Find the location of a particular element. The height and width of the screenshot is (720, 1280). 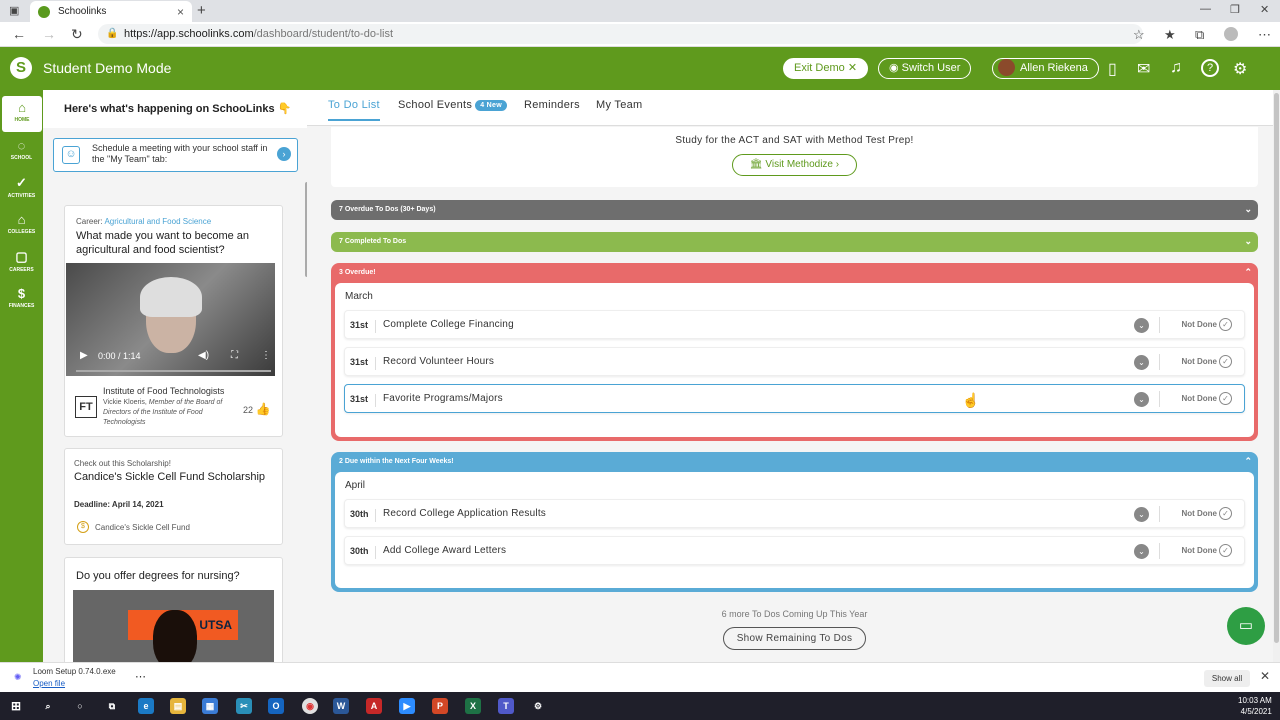

tab-school-events: School Events 4 New is located at coordinates (452, 105).